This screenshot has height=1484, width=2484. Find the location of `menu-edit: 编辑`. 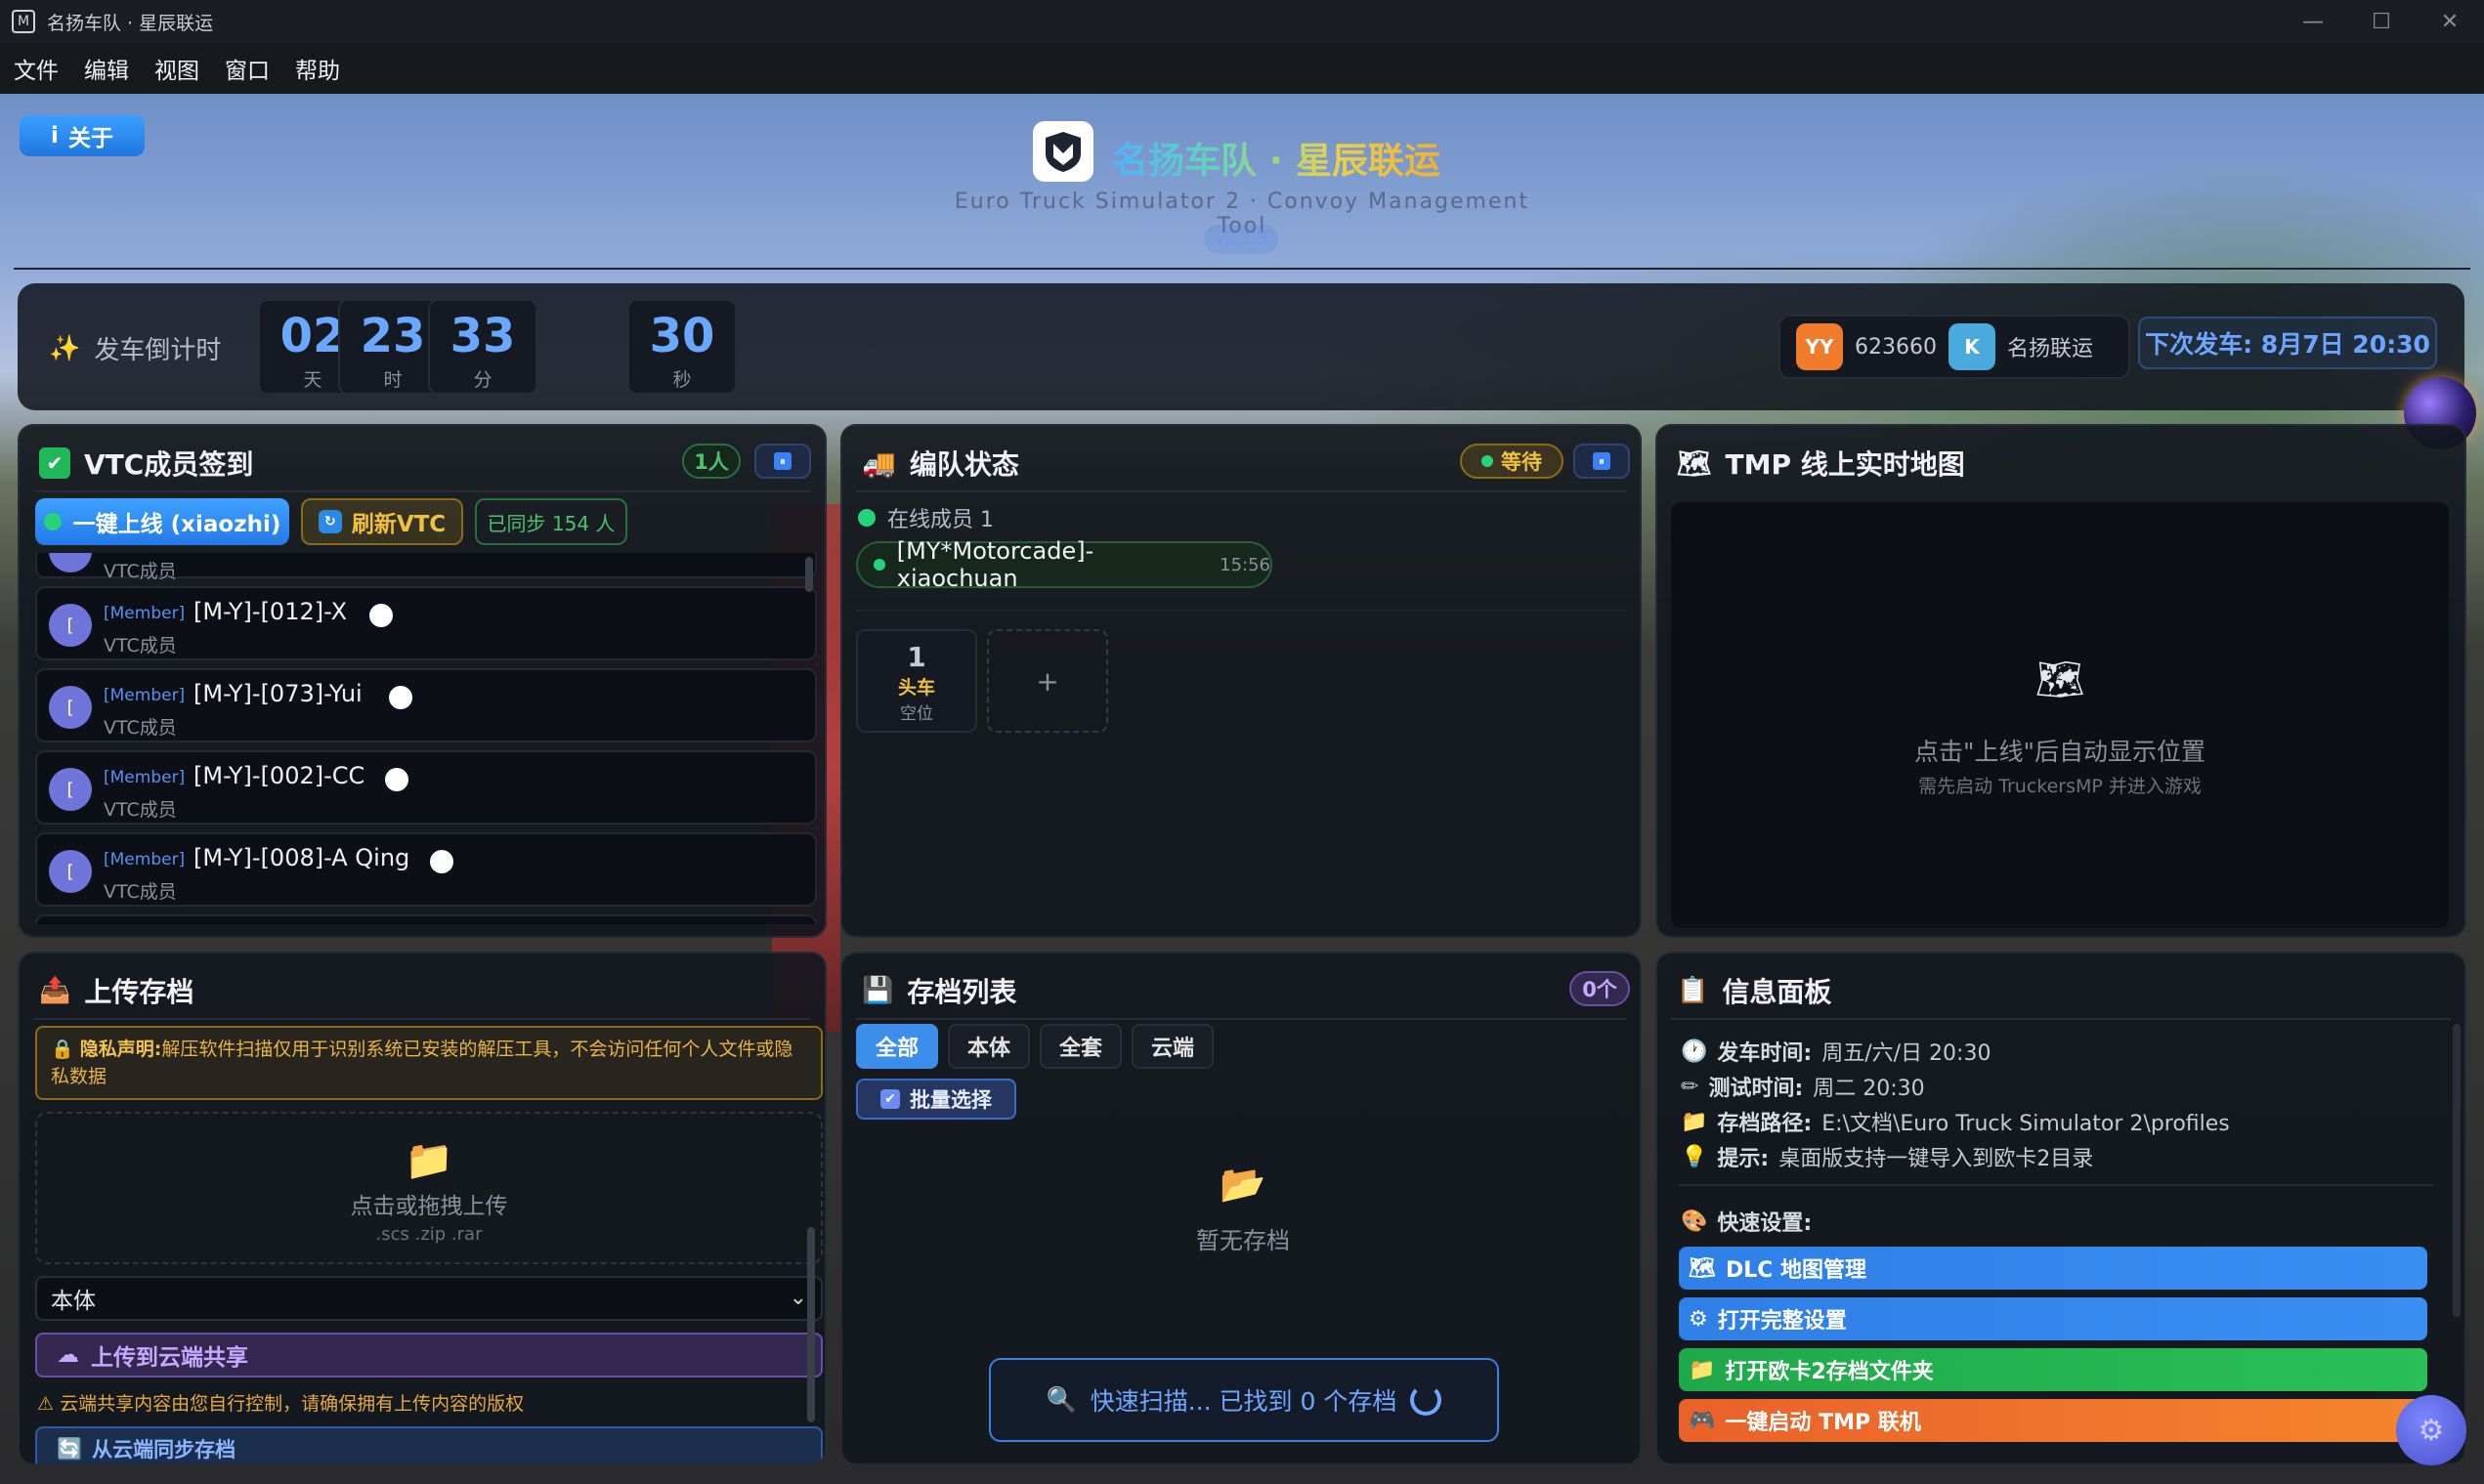

menu-edit: 编辑 is located at coordinates (106, 68).